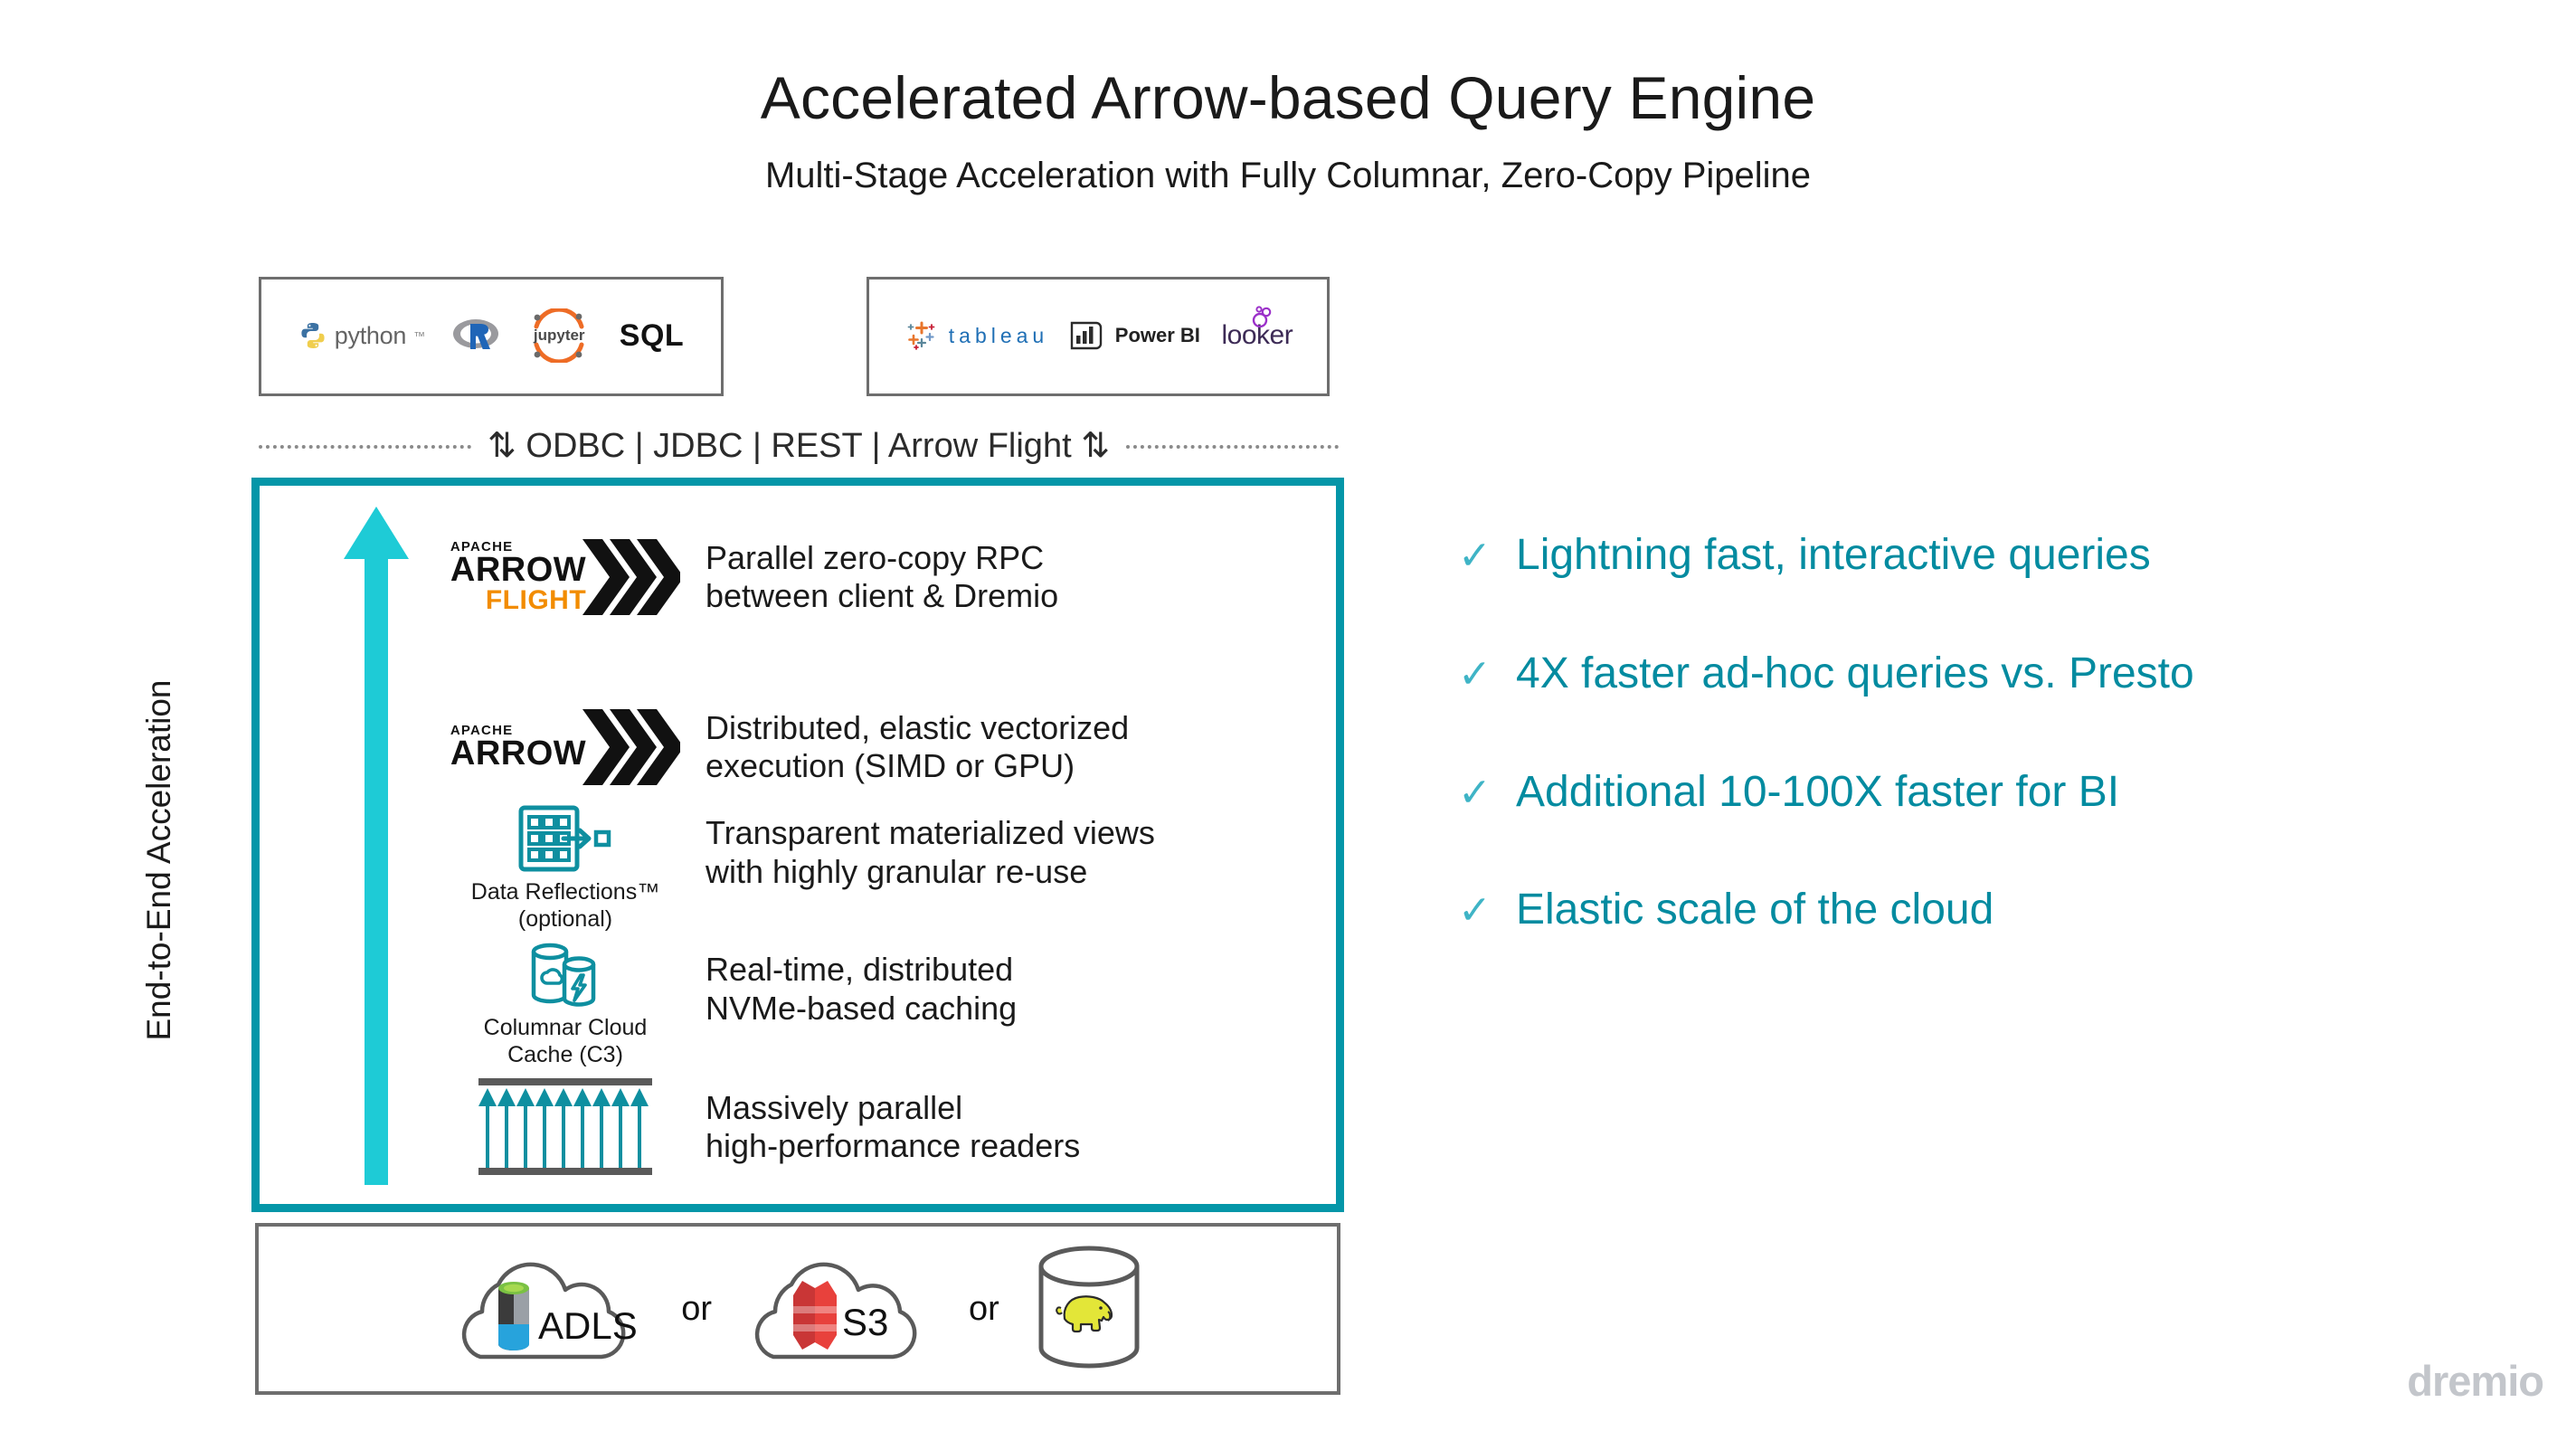 This screenshot has width=2576, height=1431. I want to click on r-logo, so click(475, 336).